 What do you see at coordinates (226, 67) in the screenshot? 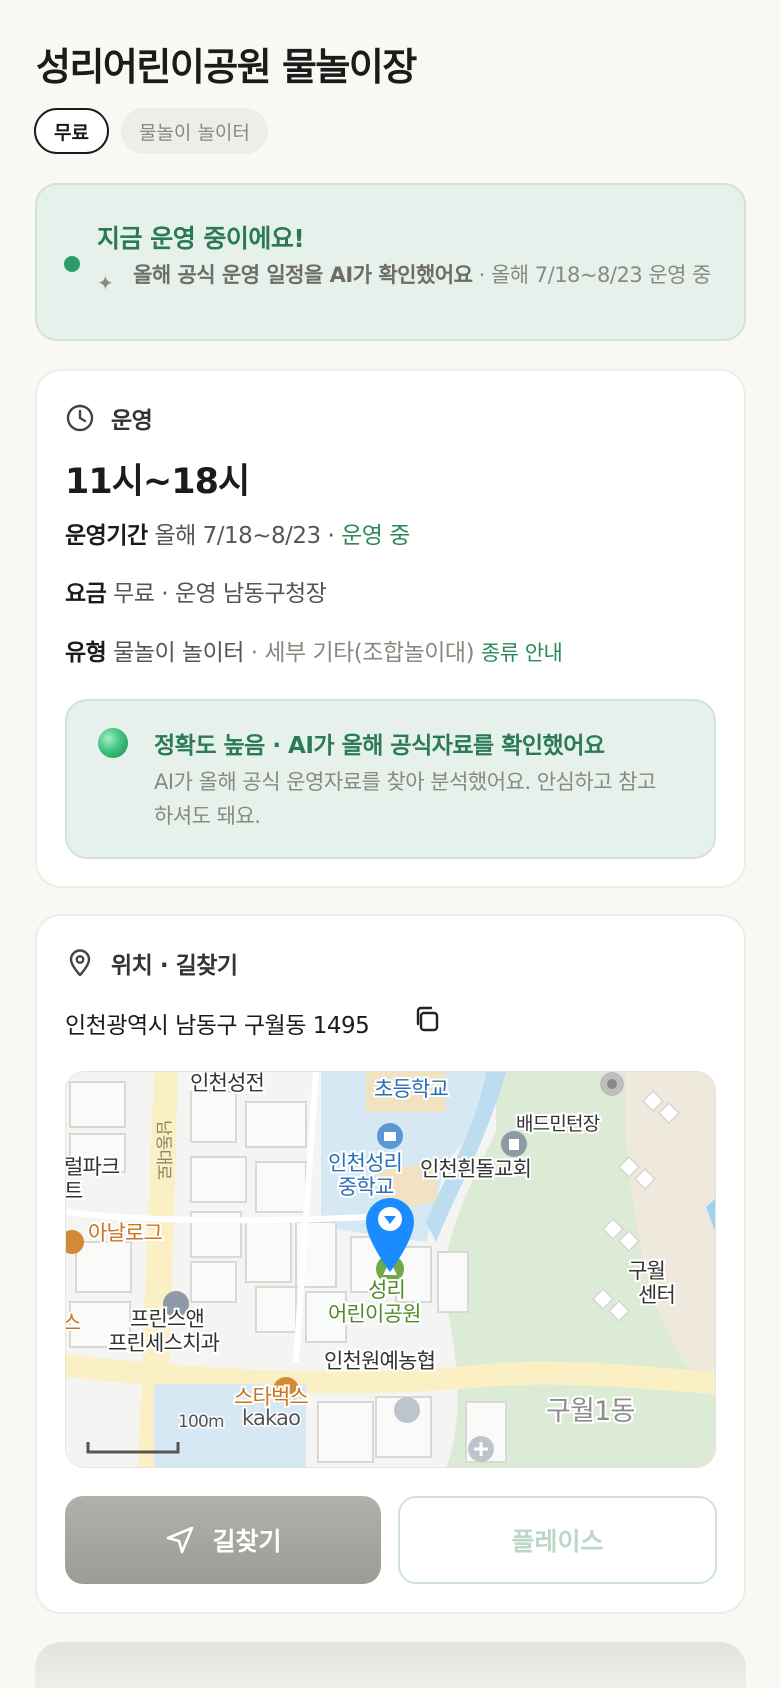
I see `page-title: 성리어린이공원 물놀이장` at bounding box center [226, 67].